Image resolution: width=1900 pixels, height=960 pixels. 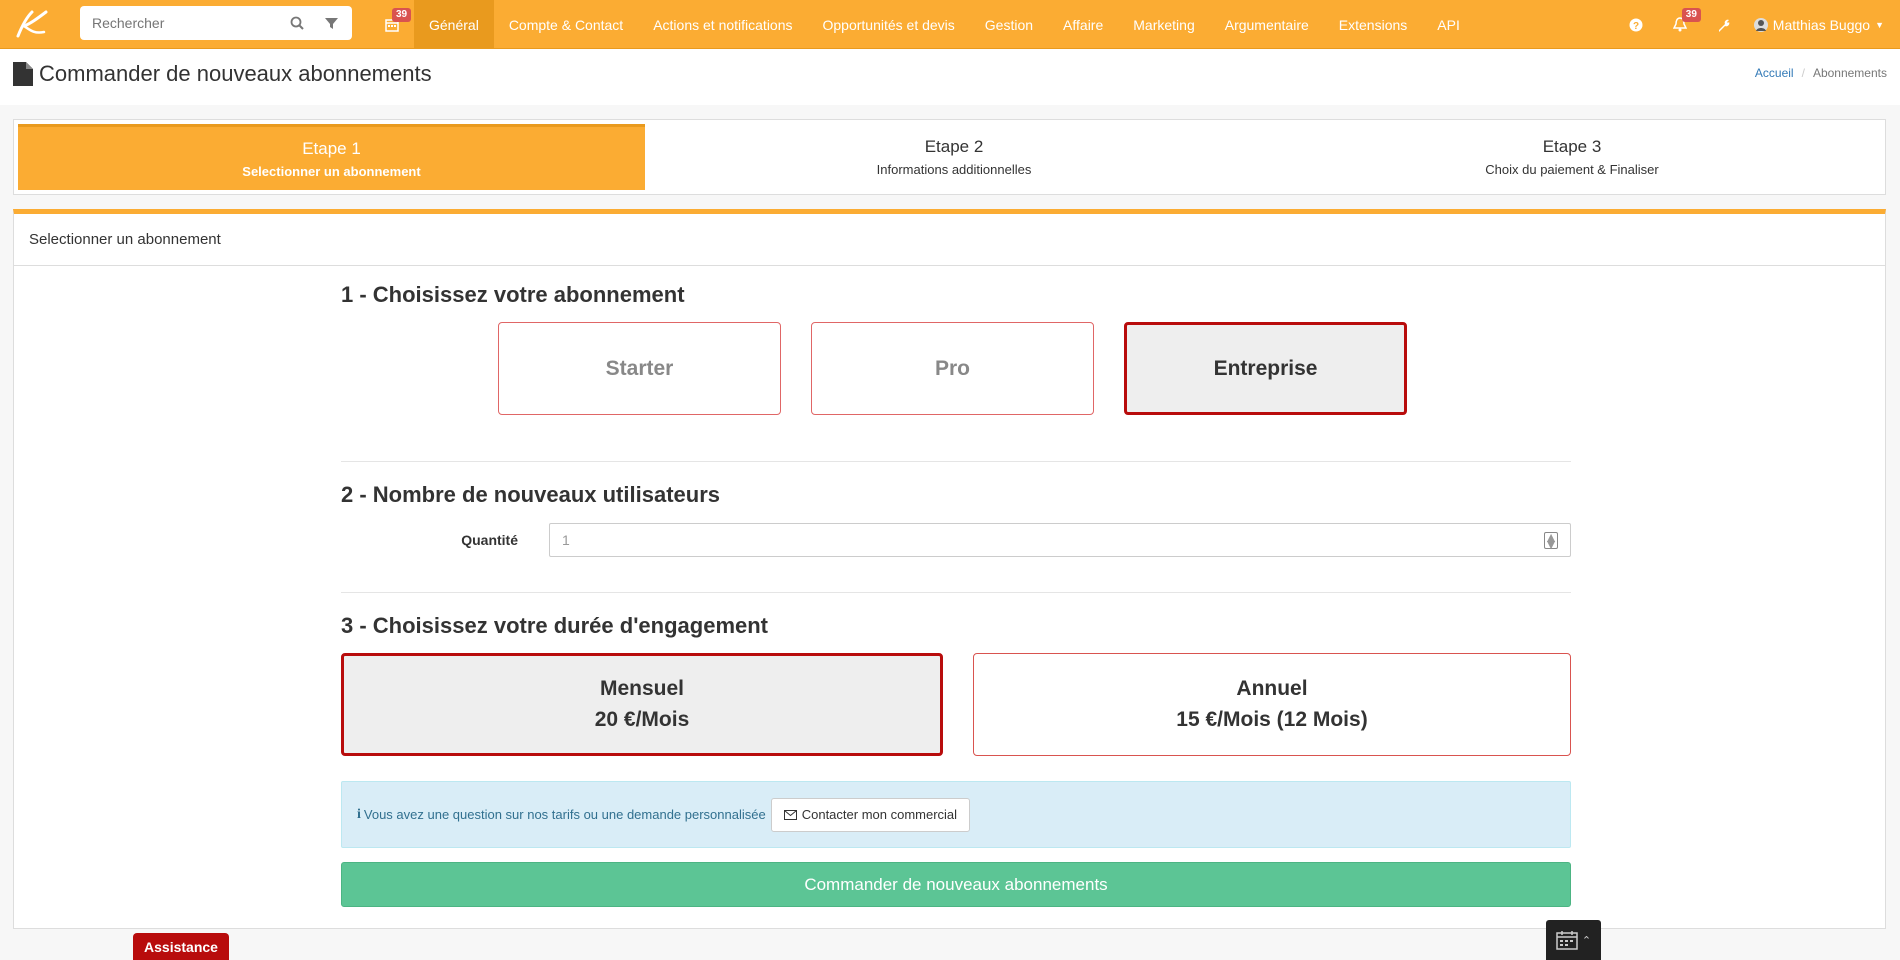 What do you see at coordinates (1680, 24) in the screenshot?
I see `notifications-button: 39` at bounding box center [1680, 24].